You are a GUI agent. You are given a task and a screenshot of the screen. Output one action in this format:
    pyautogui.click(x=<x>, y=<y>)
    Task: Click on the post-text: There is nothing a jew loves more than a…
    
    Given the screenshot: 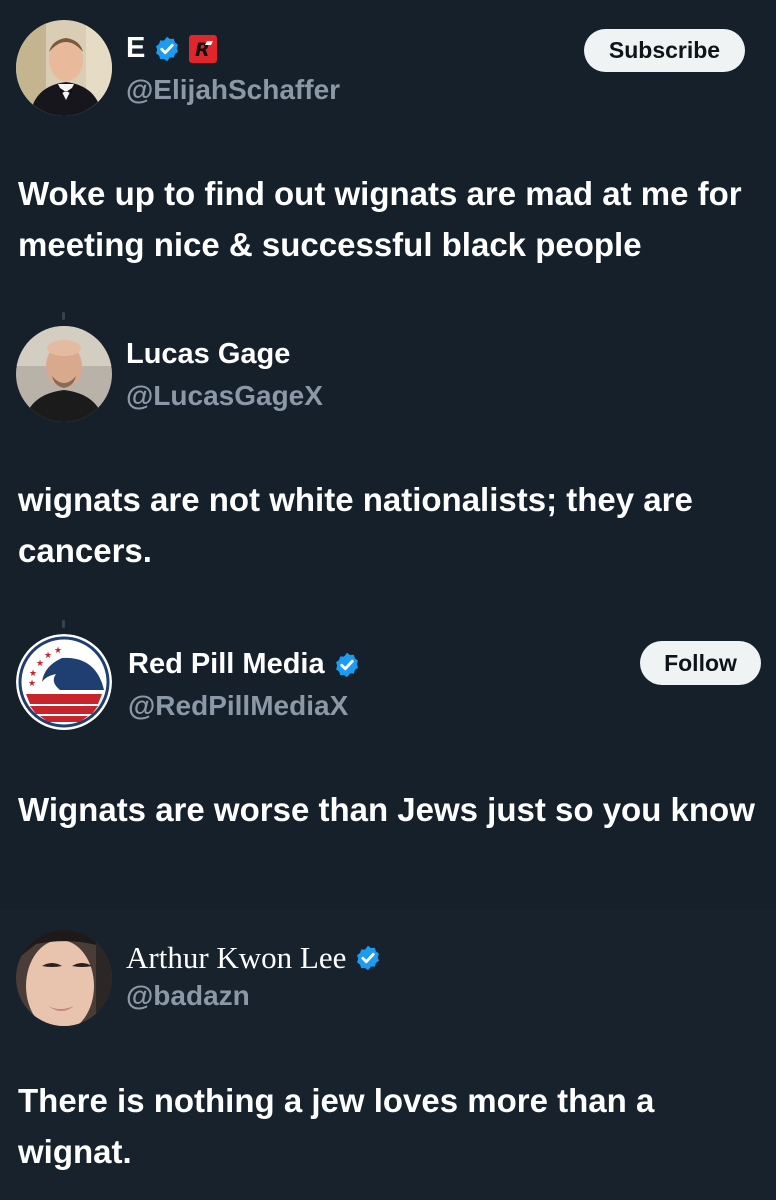 What is the action you would take?
    pyautogui.click(x=336, y=1126)
    